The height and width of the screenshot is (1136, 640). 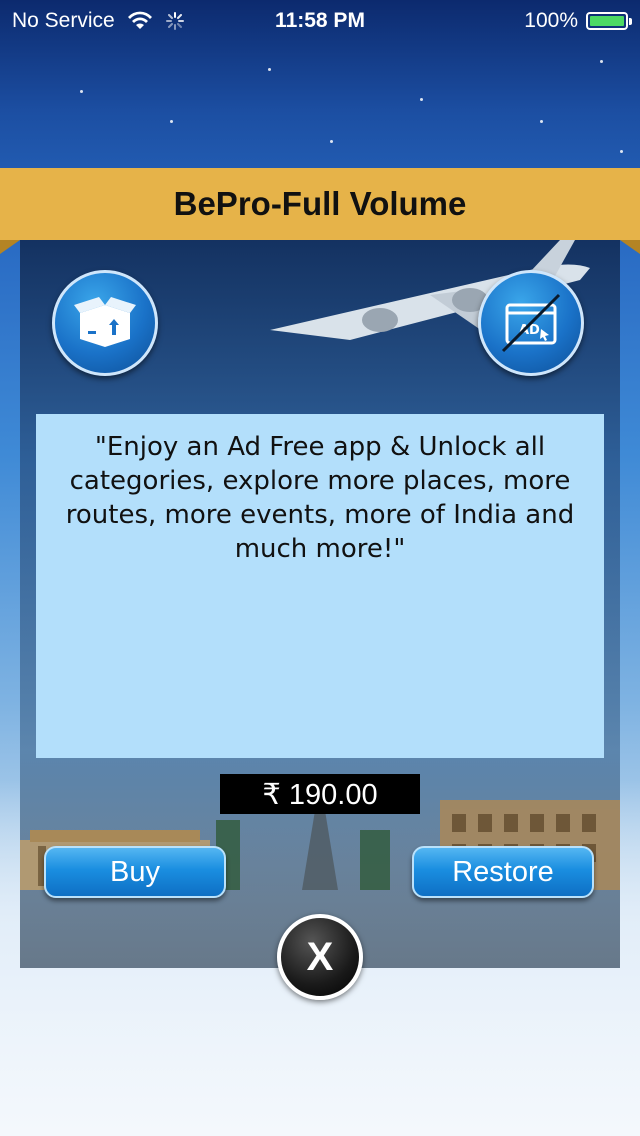 I want to click on restore-button: Restore, so click(x=503, y=872).